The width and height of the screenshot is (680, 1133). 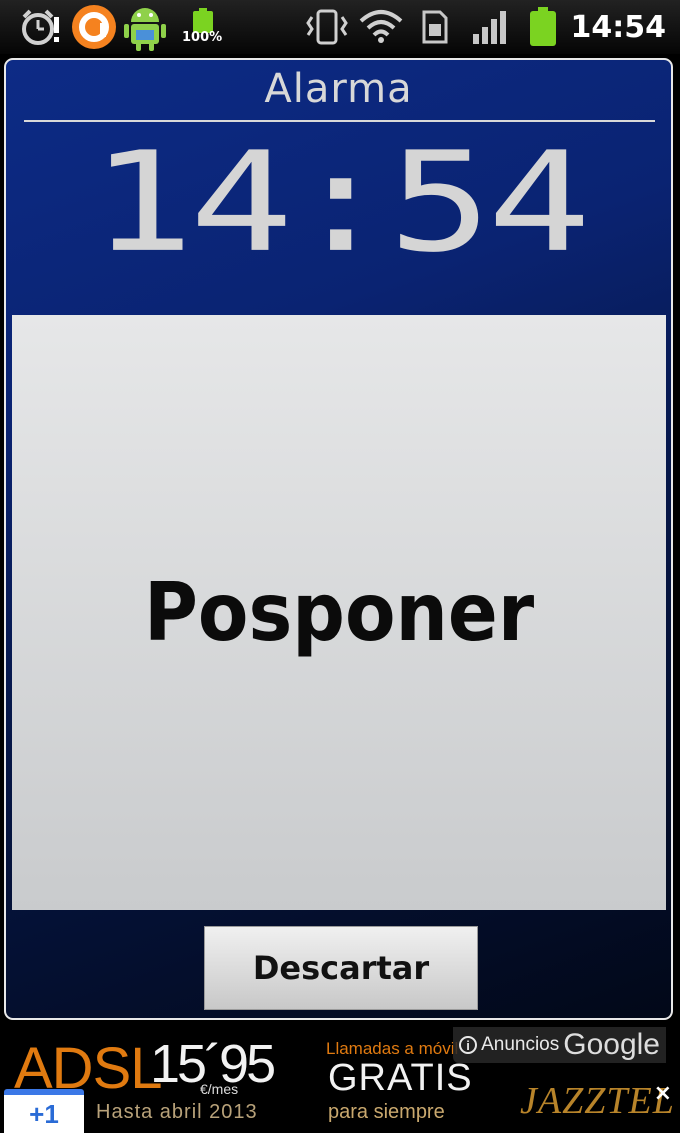 I want to click on snooze-button-label: Posponer, so click(x=339, y=612).